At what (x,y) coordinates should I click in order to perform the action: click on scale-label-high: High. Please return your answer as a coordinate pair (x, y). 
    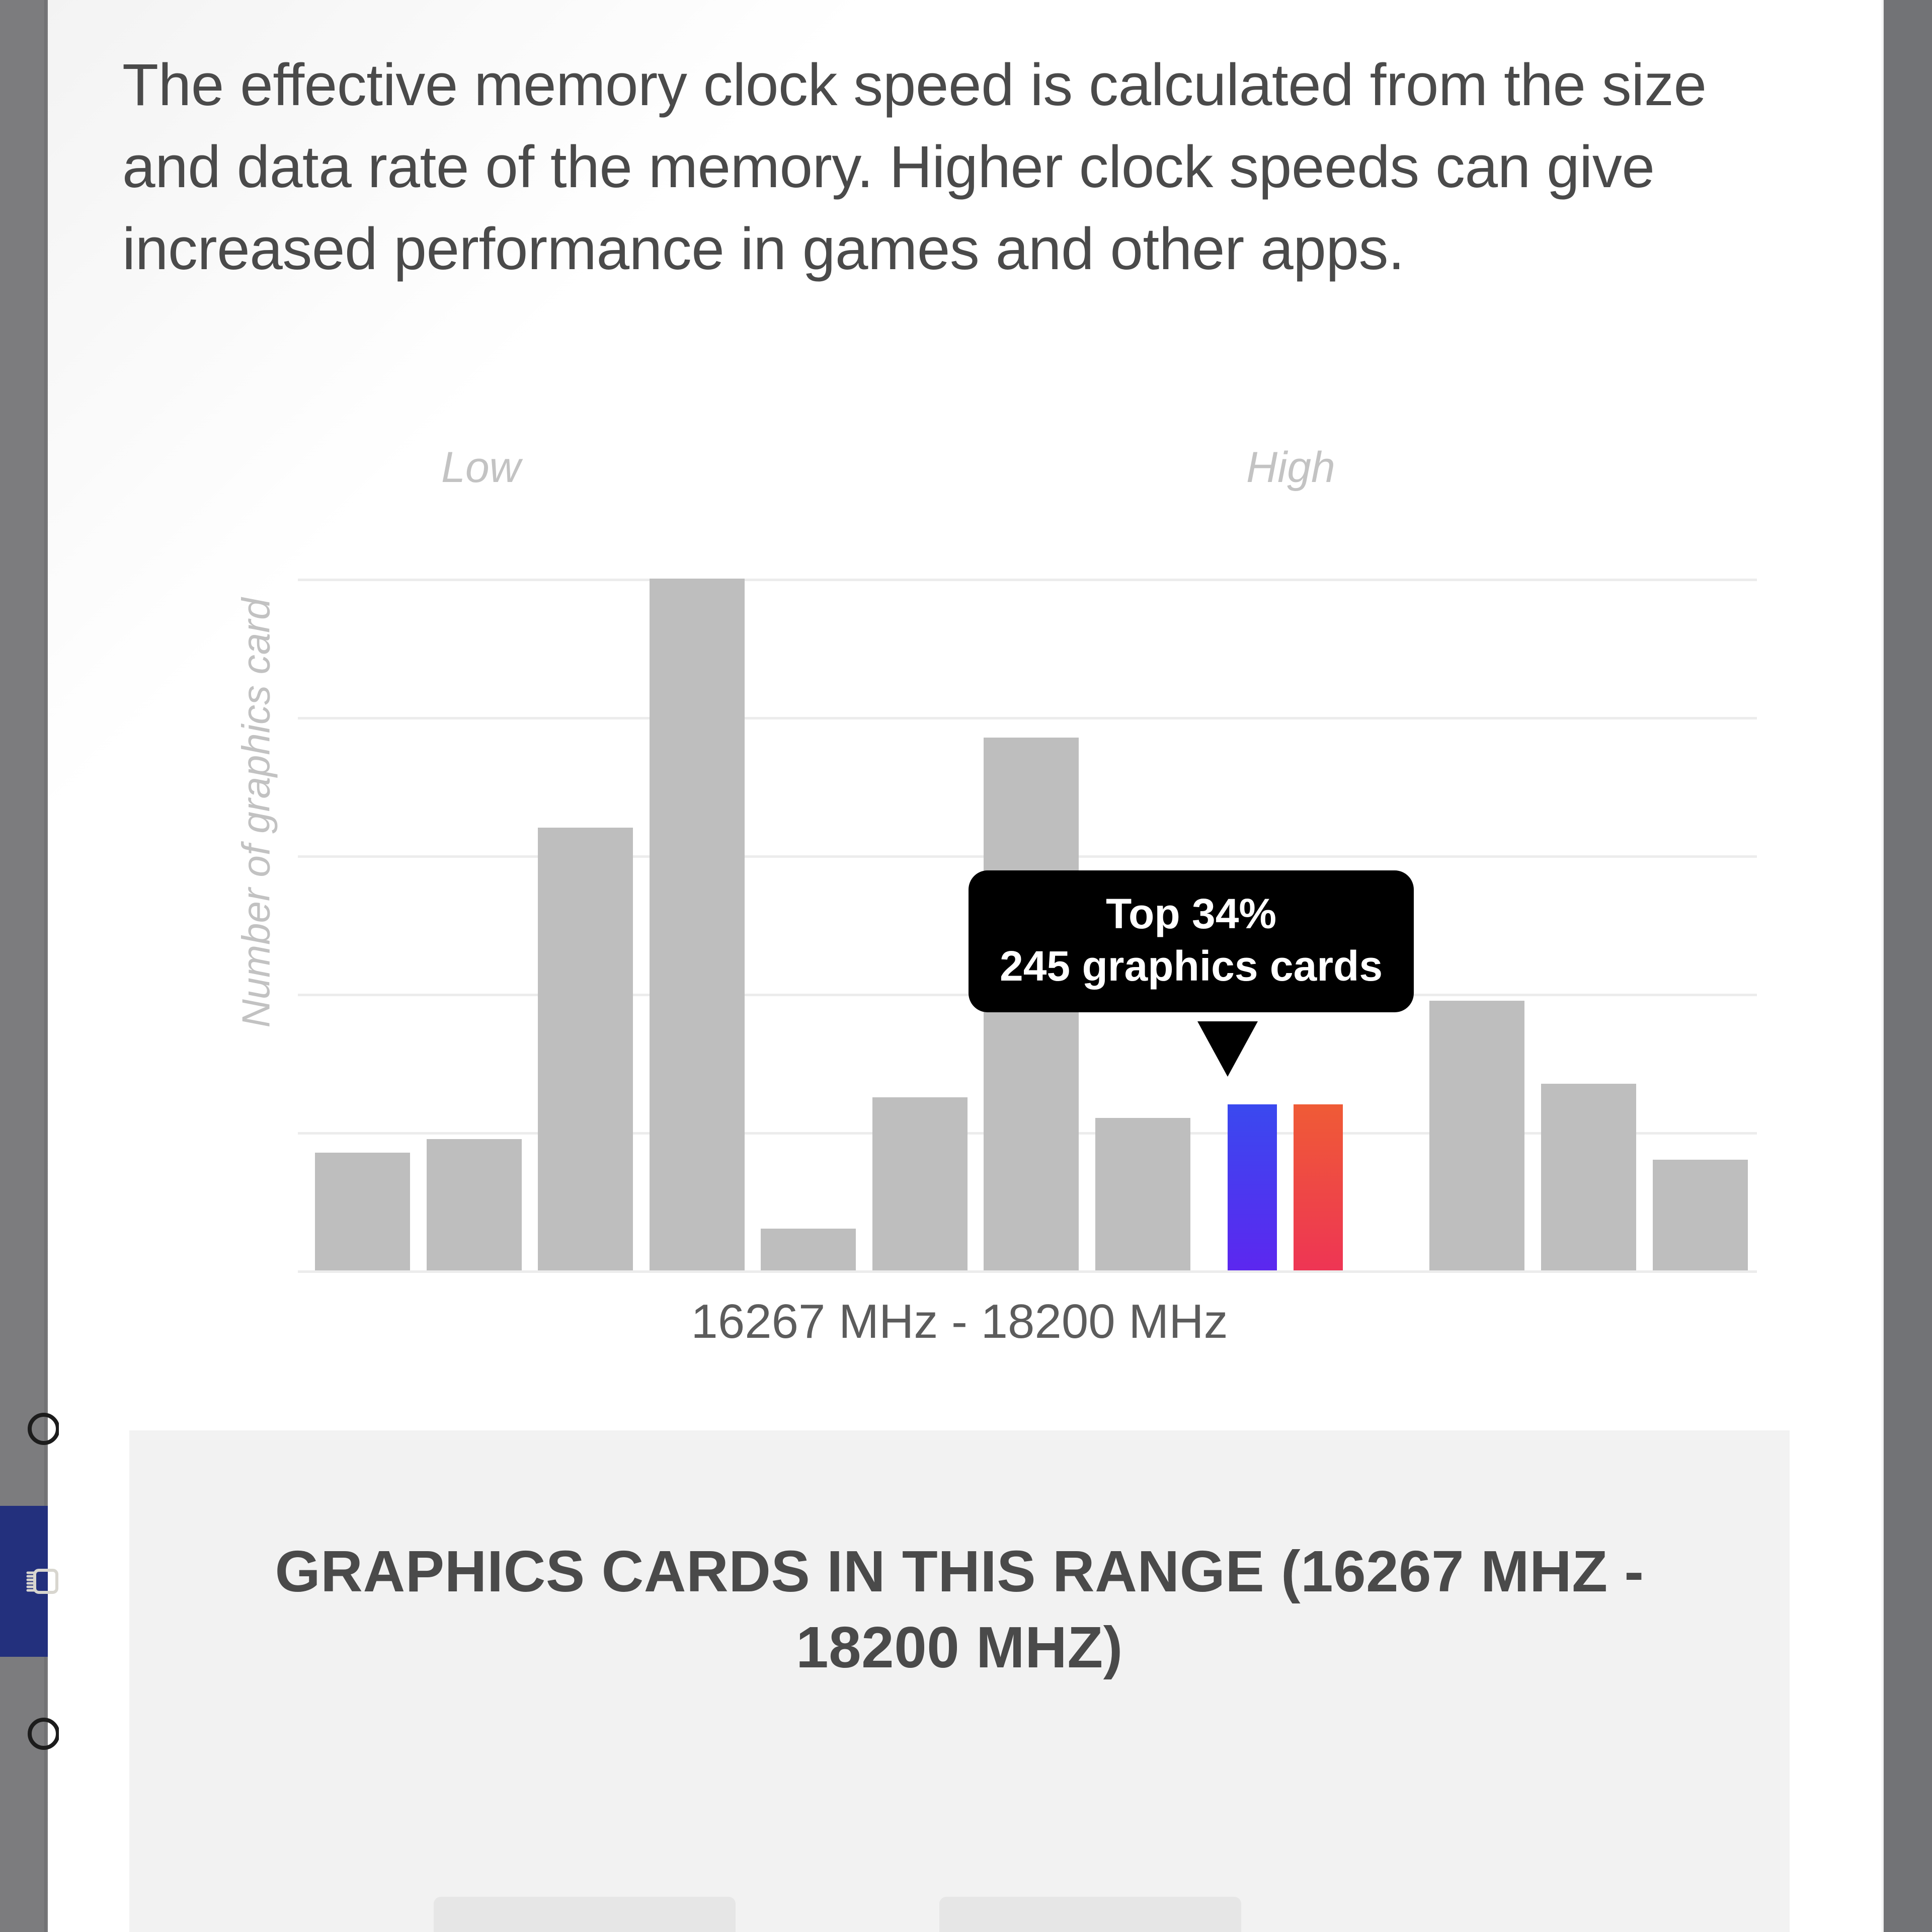
    Looking at the image, I should click on (1290, 468).